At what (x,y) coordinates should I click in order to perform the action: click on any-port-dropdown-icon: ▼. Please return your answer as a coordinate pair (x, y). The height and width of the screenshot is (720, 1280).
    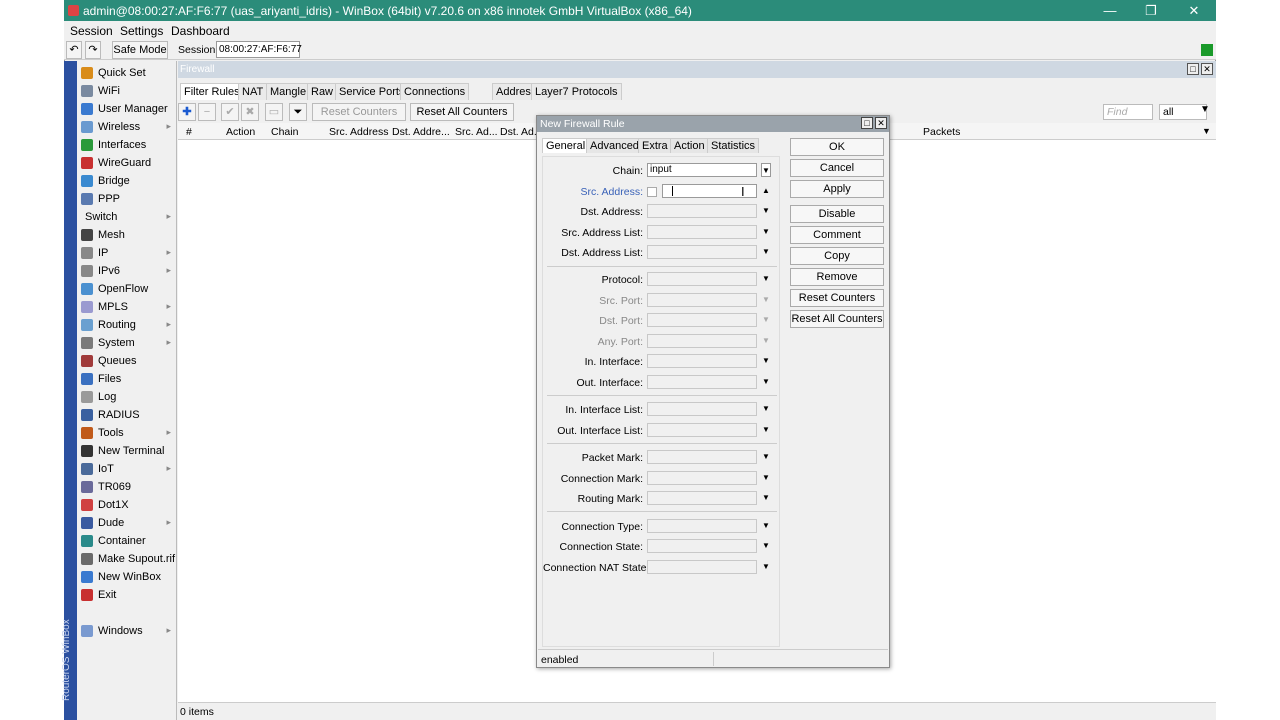
    Looking at the image, I should click on (766, 341).